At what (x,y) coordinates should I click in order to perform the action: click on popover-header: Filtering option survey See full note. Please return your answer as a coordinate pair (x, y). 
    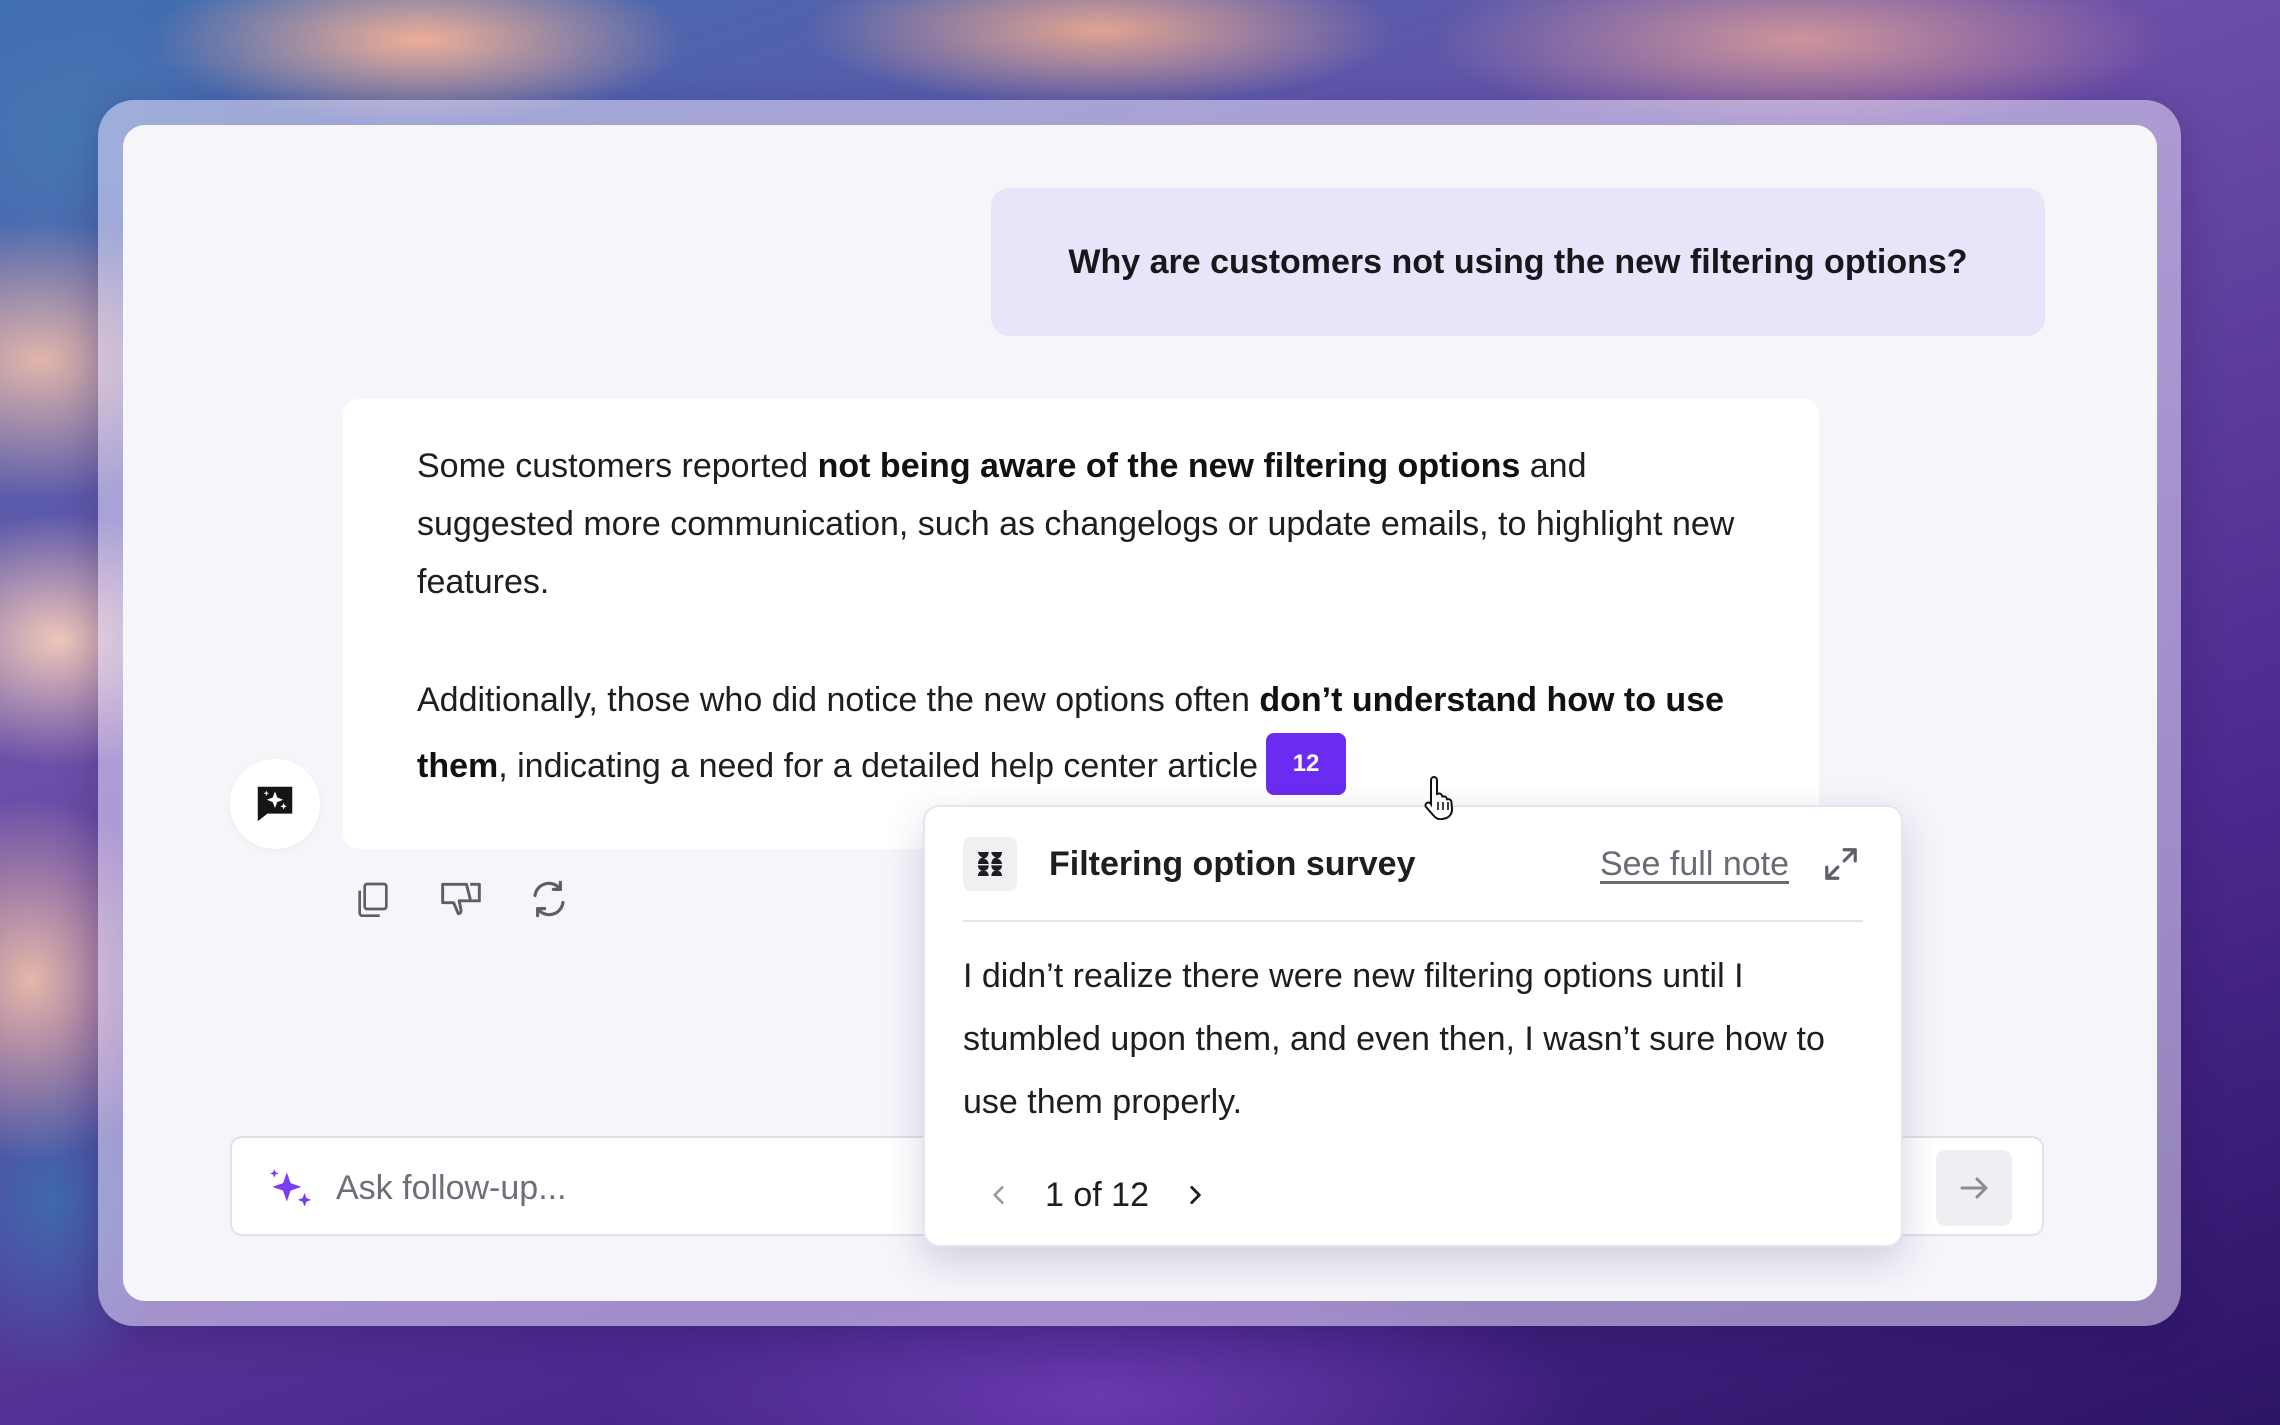
    Looking at the image, I should click on (1413, 864).